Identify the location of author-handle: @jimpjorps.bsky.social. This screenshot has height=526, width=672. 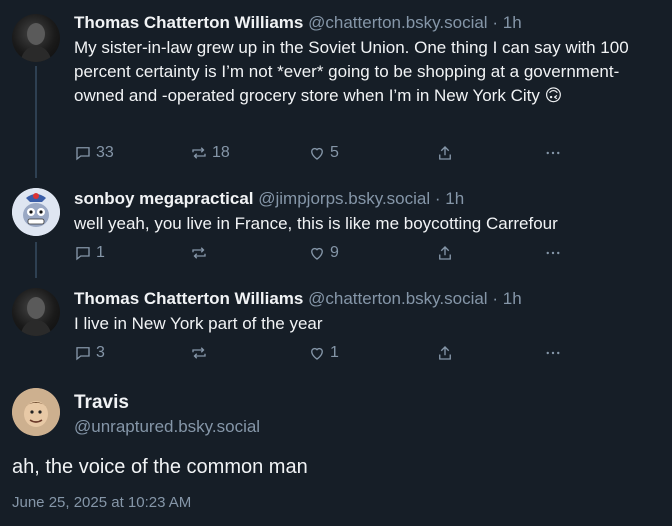
(344, 198).